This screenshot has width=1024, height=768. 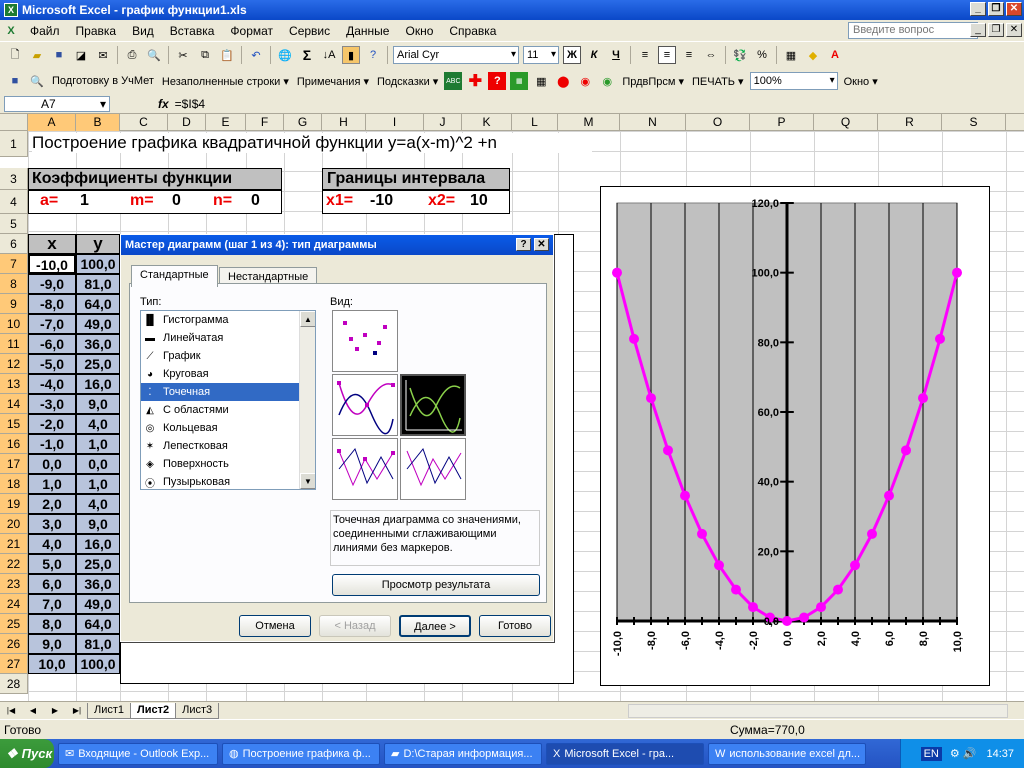 I want to click on row-header: 20, so click(x=14, y=524).